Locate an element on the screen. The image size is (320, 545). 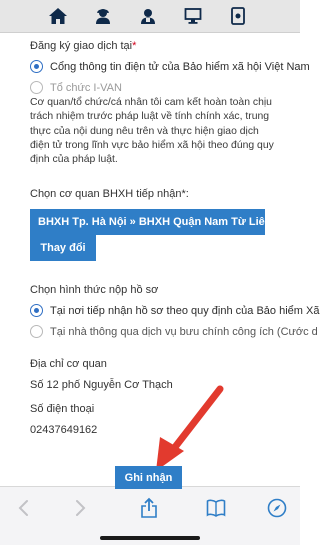
user-settings-icon is located at coordinates (147, 16).